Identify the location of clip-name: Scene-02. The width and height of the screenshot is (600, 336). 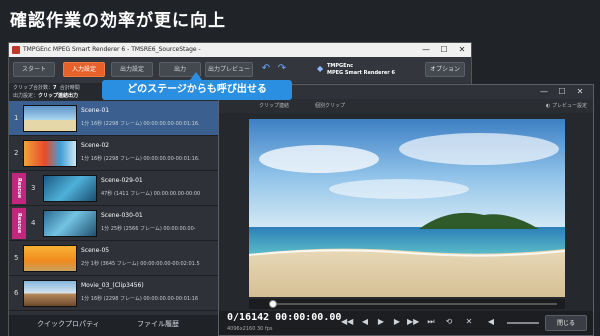
(95, 145).